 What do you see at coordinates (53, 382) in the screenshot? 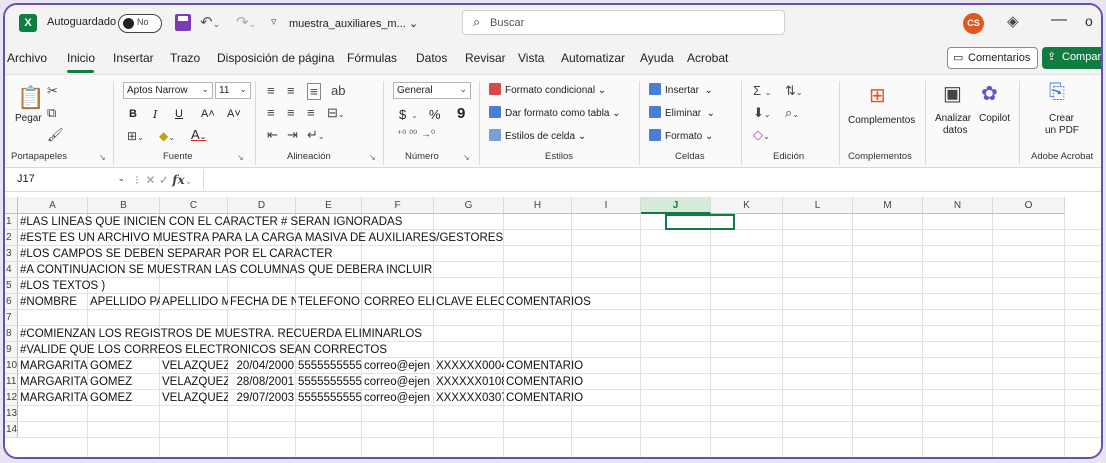
I see `cell-a11: MARGARITA` at bounding box center [53, 382].